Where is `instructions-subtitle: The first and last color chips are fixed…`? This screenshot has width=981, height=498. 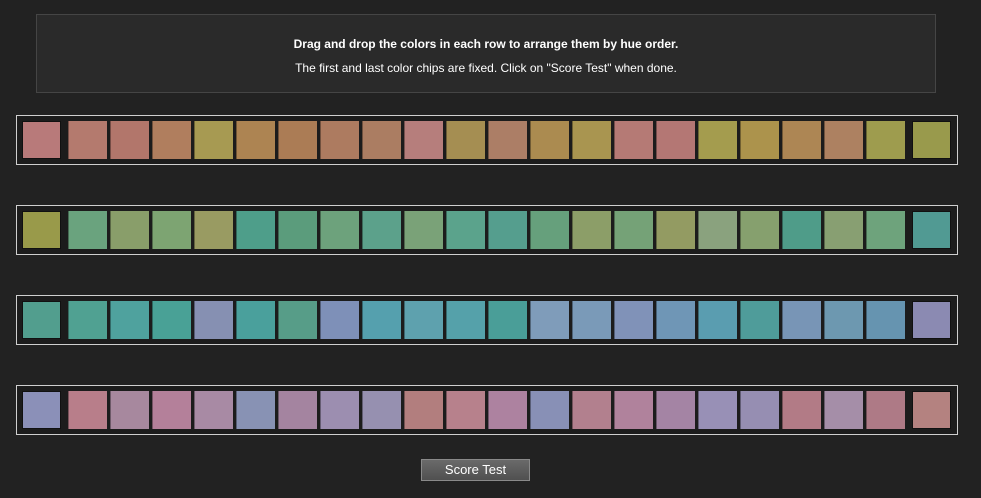
instructions-subtitle: The first and last color chips are fixed… is located at coordinates (486, 68).